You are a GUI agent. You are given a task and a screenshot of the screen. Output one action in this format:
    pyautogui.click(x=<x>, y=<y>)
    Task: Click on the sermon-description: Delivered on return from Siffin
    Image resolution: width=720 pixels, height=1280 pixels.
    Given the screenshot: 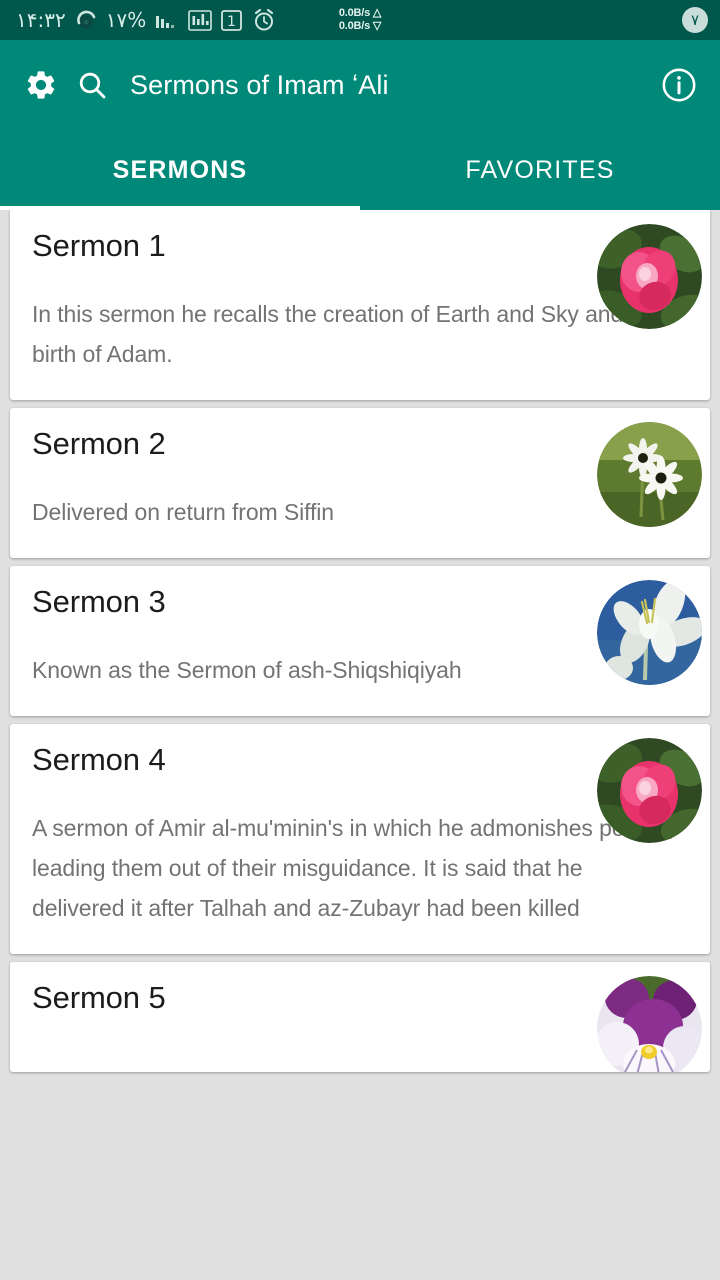 What is the action you would take?
    pyautogui.click(x=183, y=512)
    